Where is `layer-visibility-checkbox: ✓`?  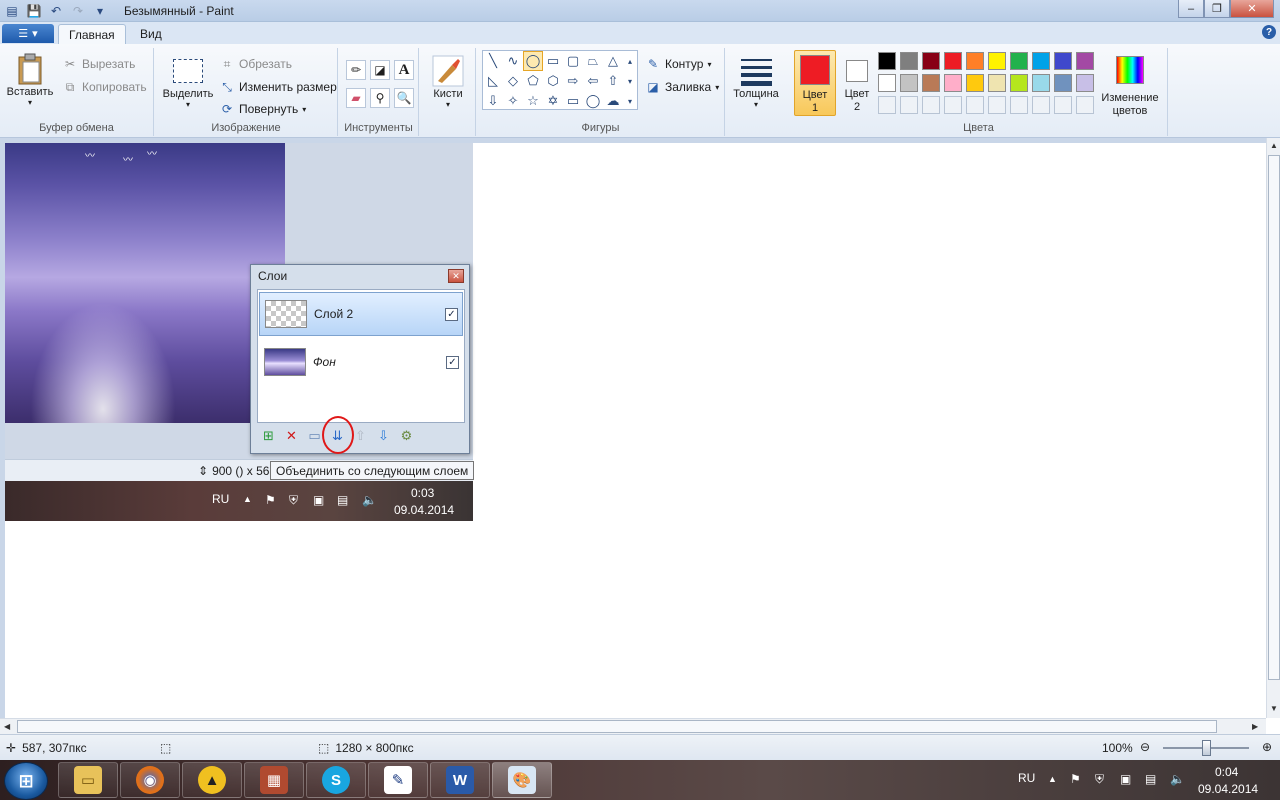 layer-visibility-checkbox: ✓ is located at coordinates (452, 362).